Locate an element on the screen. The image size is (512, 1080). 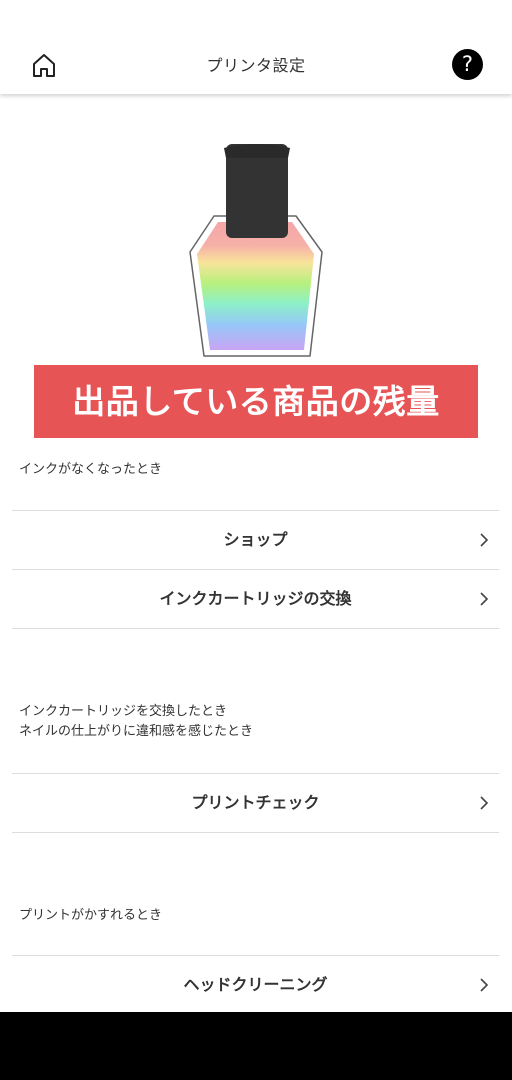
ink-bottle-illustration is located at coordinates (255, 251).